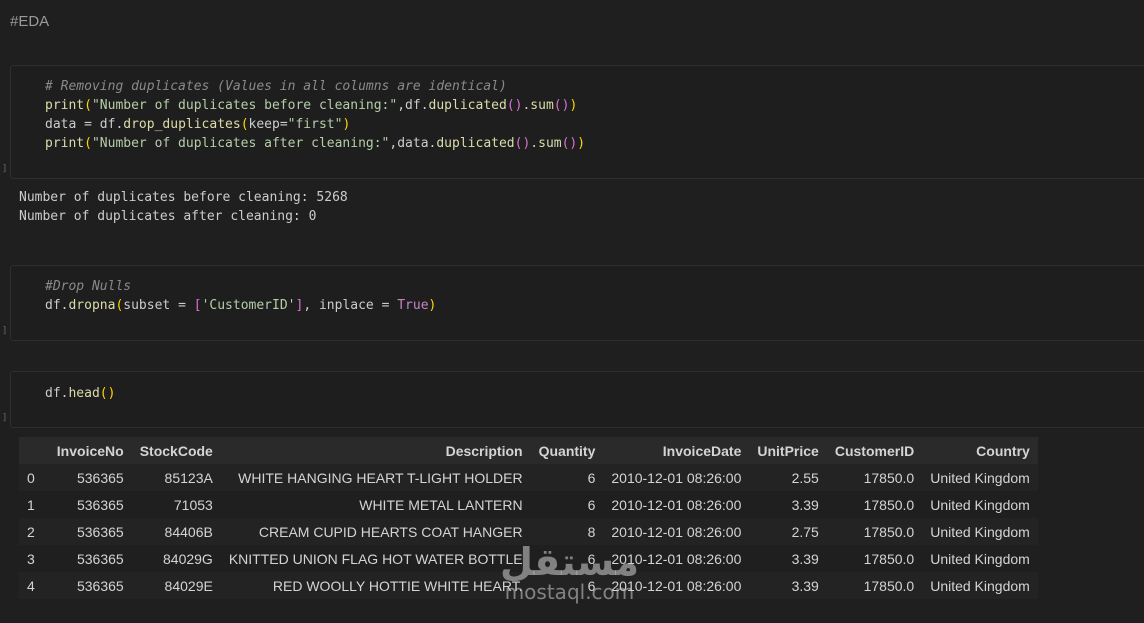  Describe the element at coordinates (567, 450) in the screenshot. I see `table-column-header: Quantity` at that location.